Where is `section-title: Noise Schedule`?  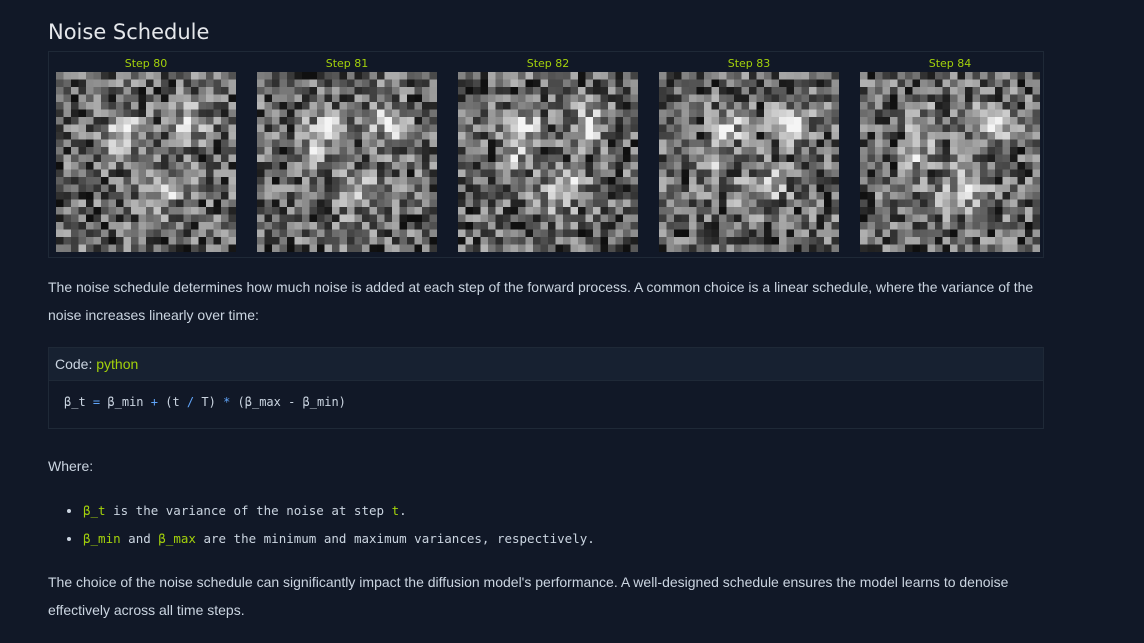 section-title: Noise Schedule is located at coordinates (129, 32).